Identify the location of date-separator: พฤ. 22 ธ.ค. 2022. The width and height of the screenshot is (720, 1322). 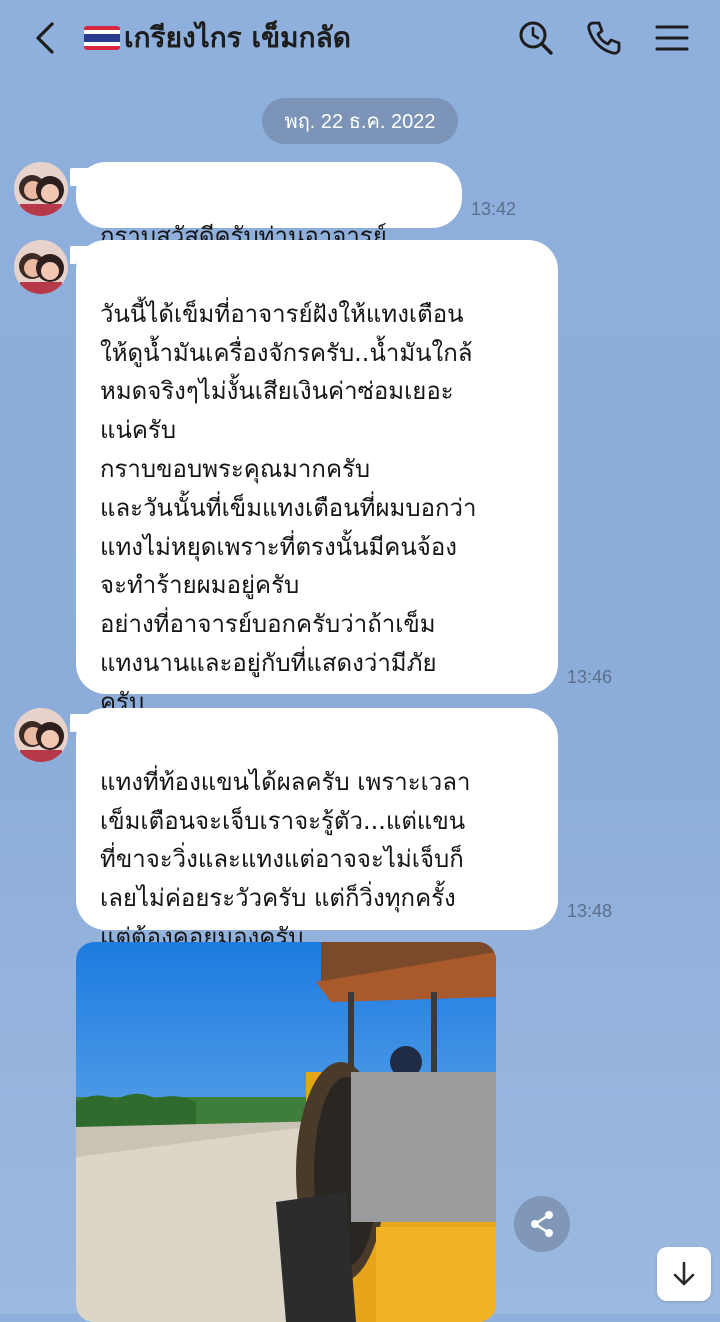
(360, 121).